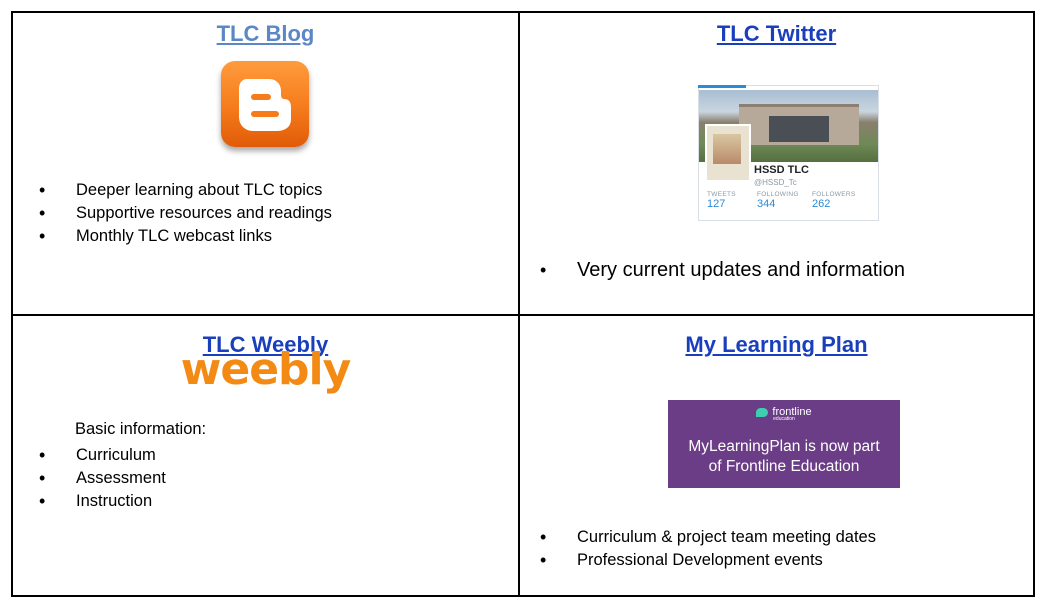 This screenshot has height=608, width=1048. I want to click on twitter-link: TLC Twitter, so click(776, 34).